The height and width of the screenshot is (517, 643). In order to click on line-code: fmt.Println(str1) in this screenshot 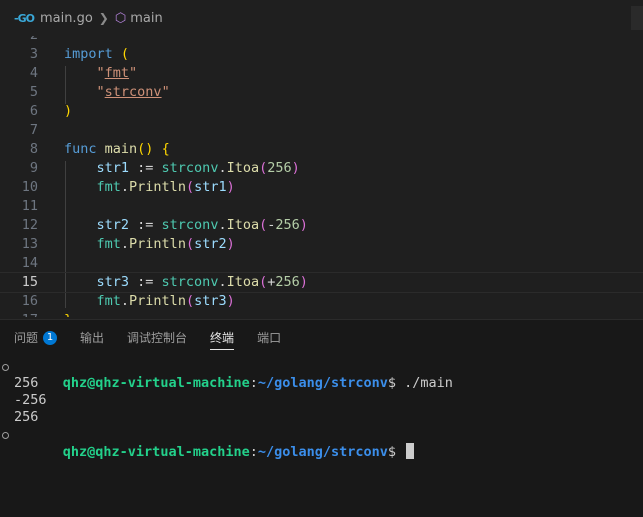, I will do `click(149, 187)`.